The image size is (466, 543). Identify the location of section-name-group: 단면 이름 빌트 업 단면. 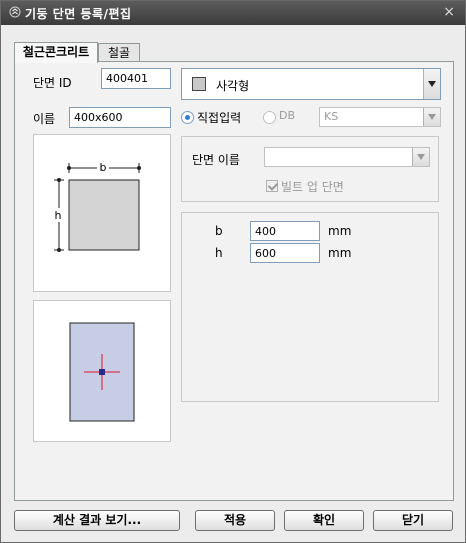
(310, 169).